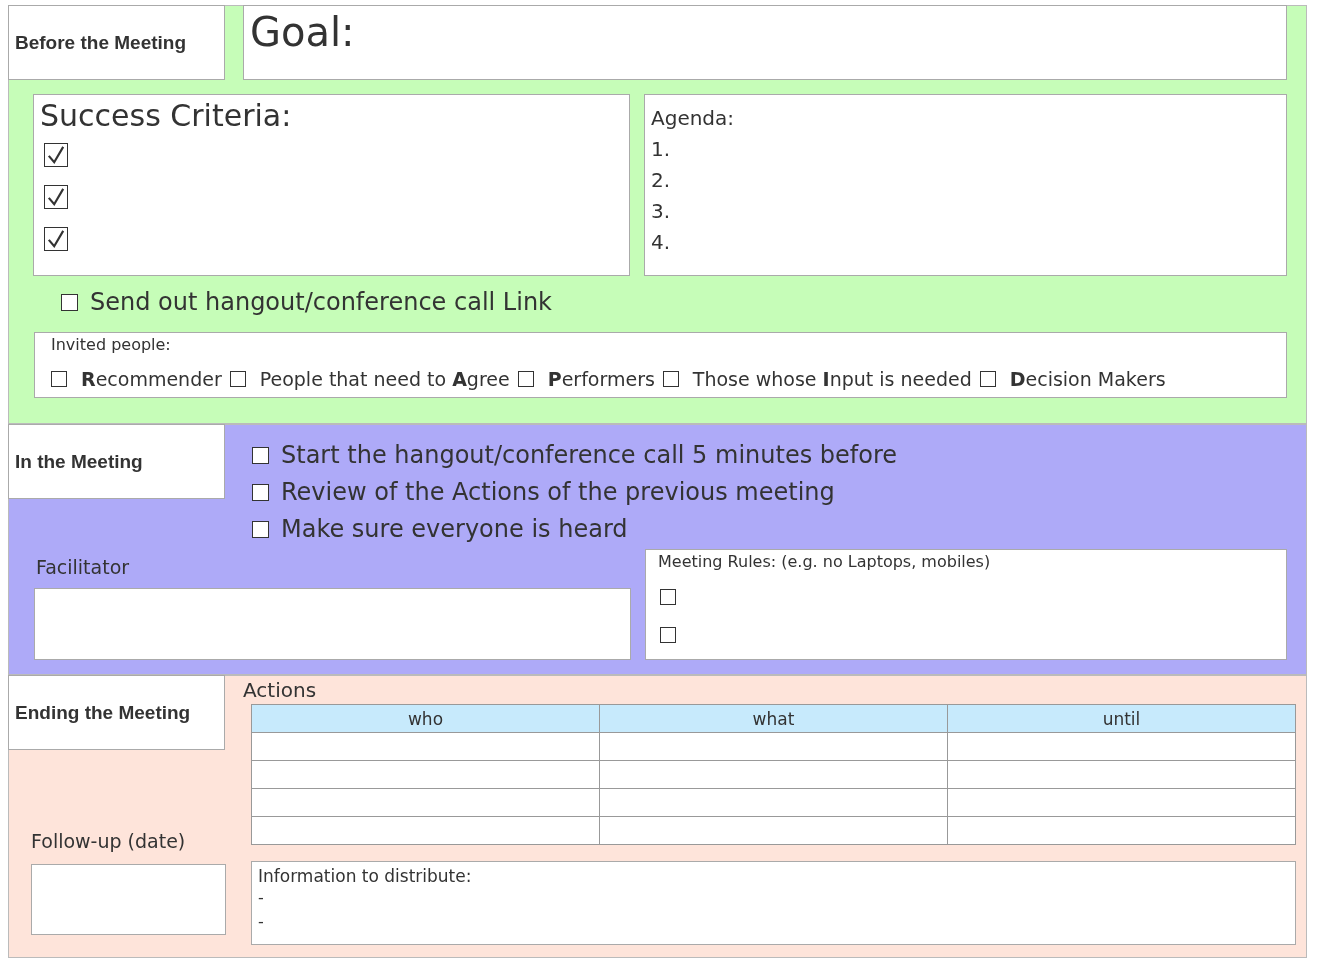 The image size is (1317, 962). Describe the element at coordinates (151, 379) in the screenshot. I see `role-label: Recommender` at that location.